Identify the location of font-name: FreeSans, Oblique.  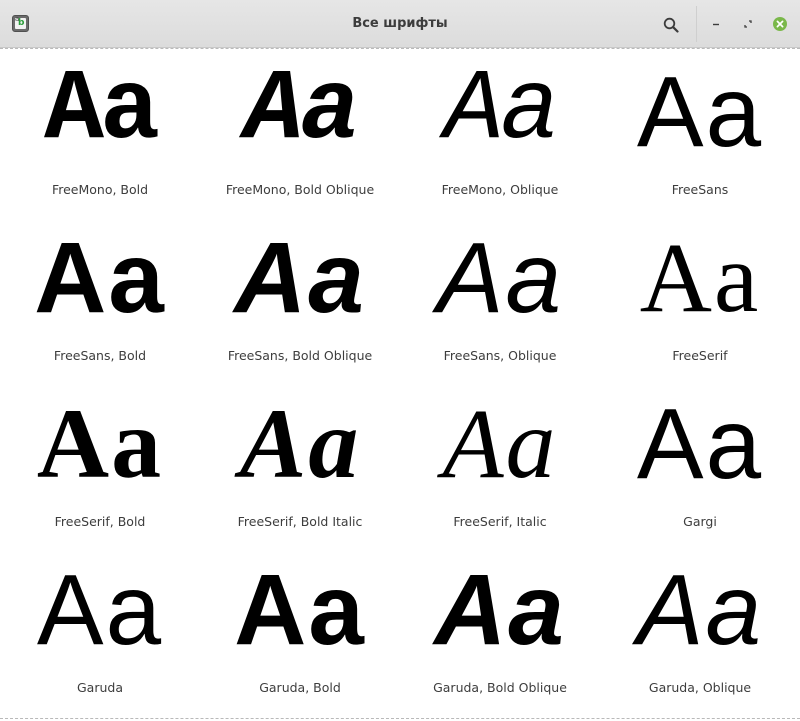
(500, 355).